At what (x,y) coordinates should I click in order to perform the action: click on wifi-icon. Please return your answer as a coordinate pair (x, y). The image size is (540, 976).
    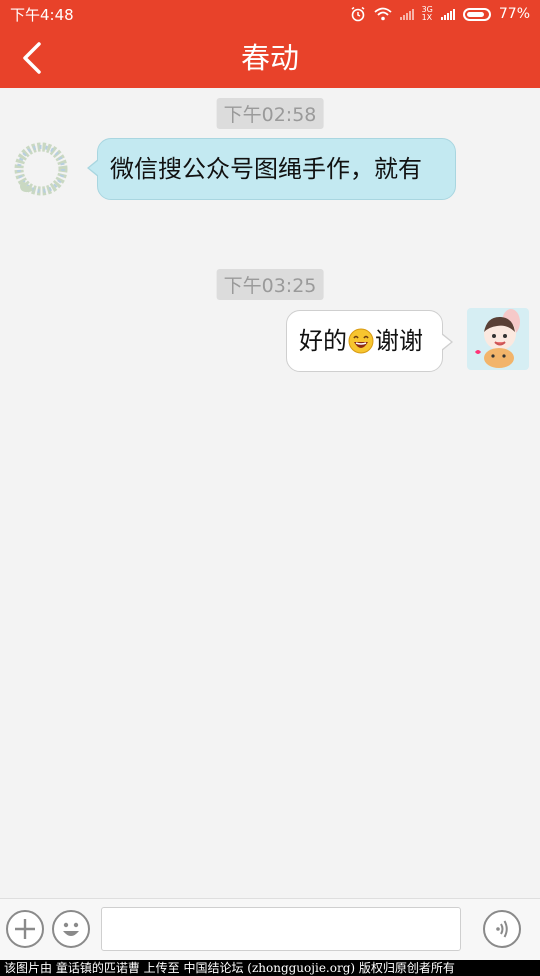
    Looking at the image, I should click on (382, 14).